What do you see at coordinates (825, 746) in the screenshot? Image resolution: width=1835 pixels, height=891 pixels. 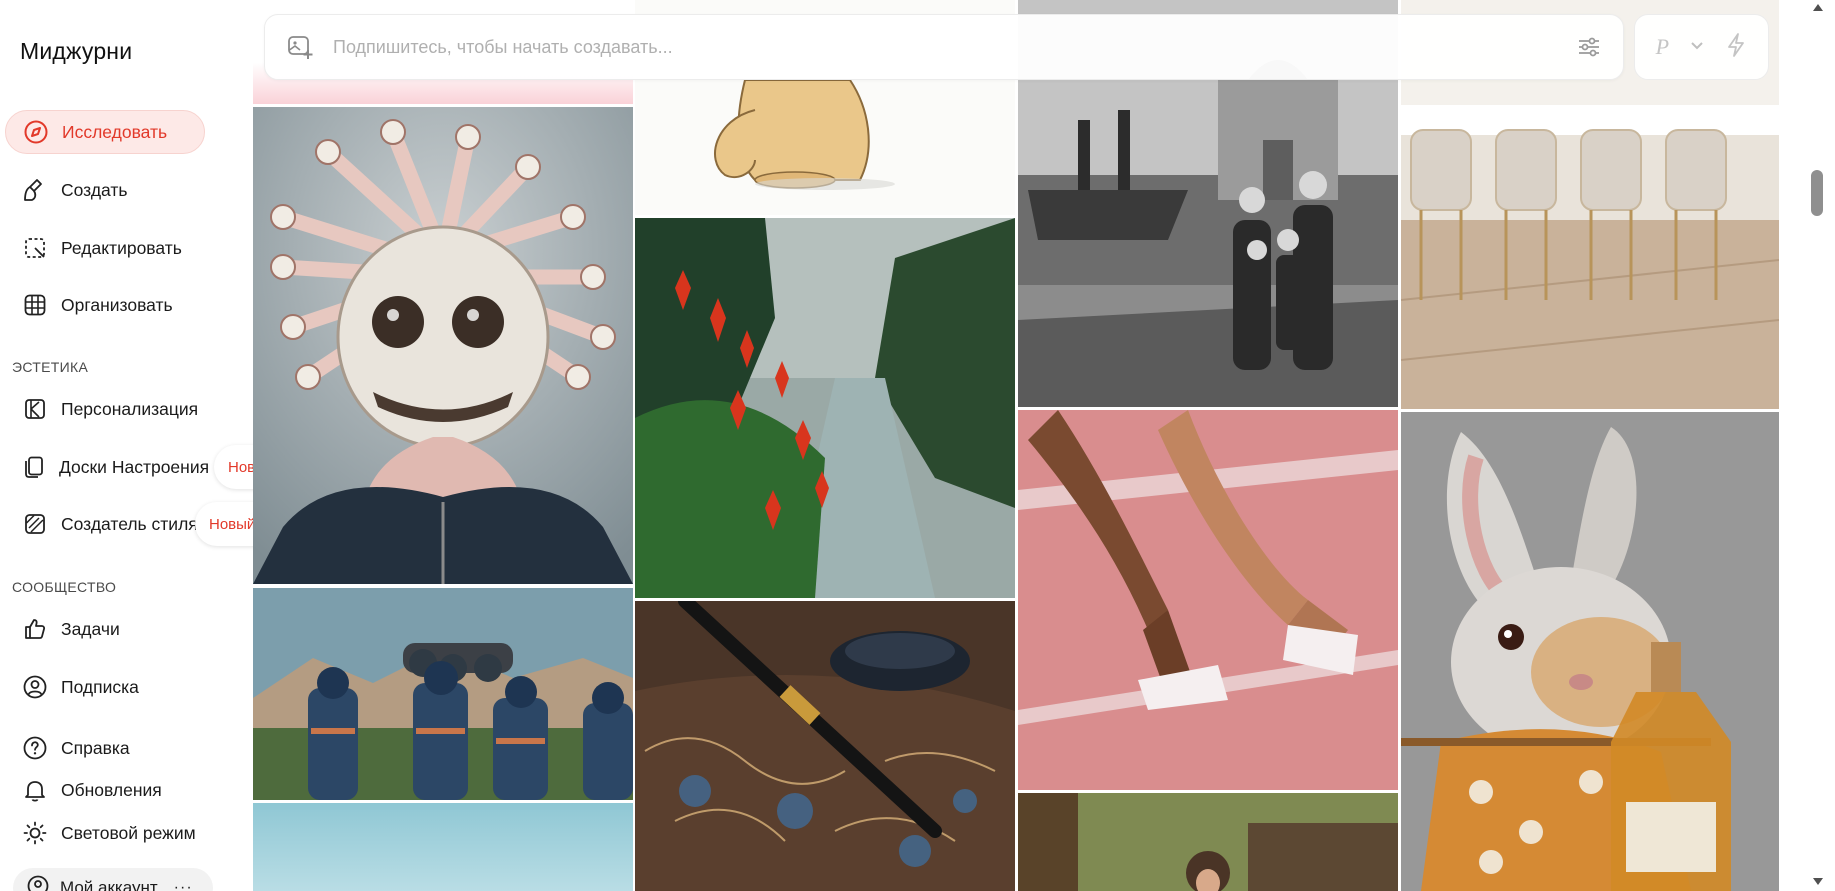 I see `gallery-image-calligraphy-brush` at bounding box center [825, 746].